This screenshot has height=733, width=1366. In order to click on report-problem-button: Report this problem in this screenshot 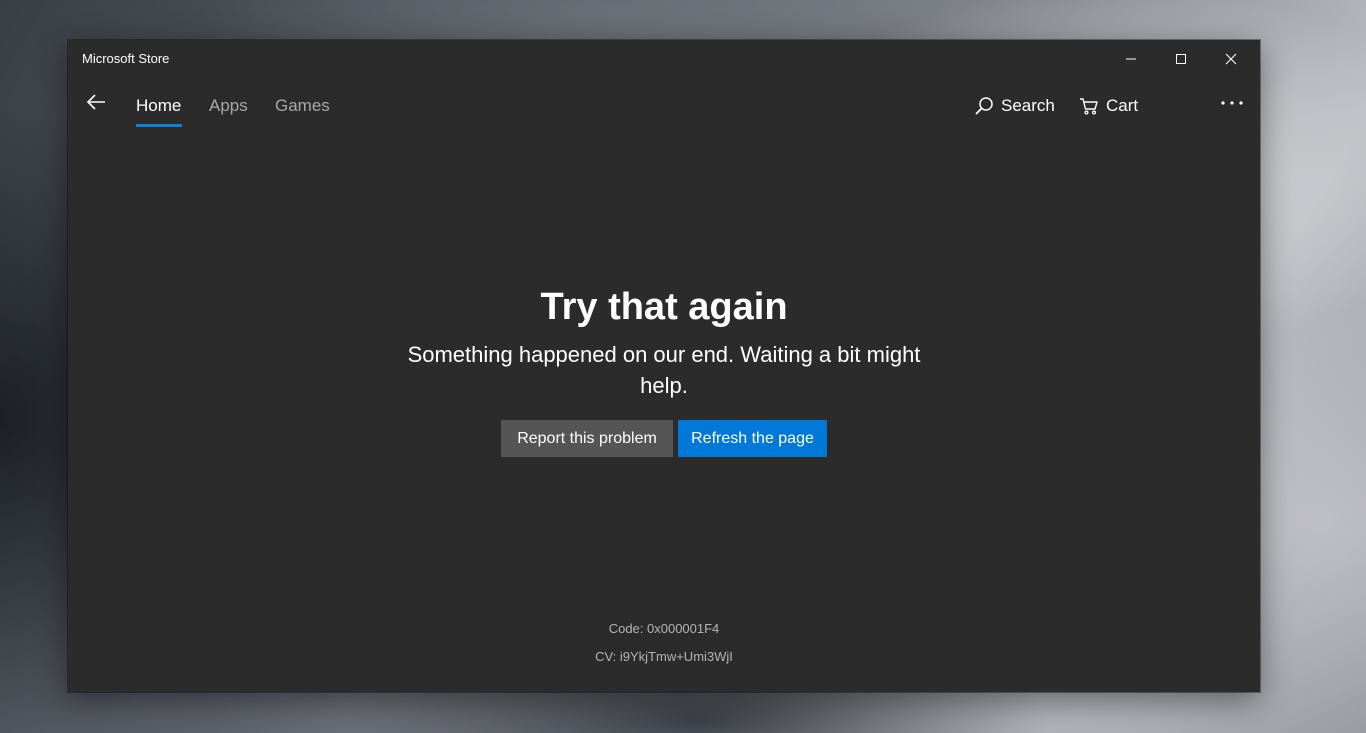, I will do `click(587, 438)`.